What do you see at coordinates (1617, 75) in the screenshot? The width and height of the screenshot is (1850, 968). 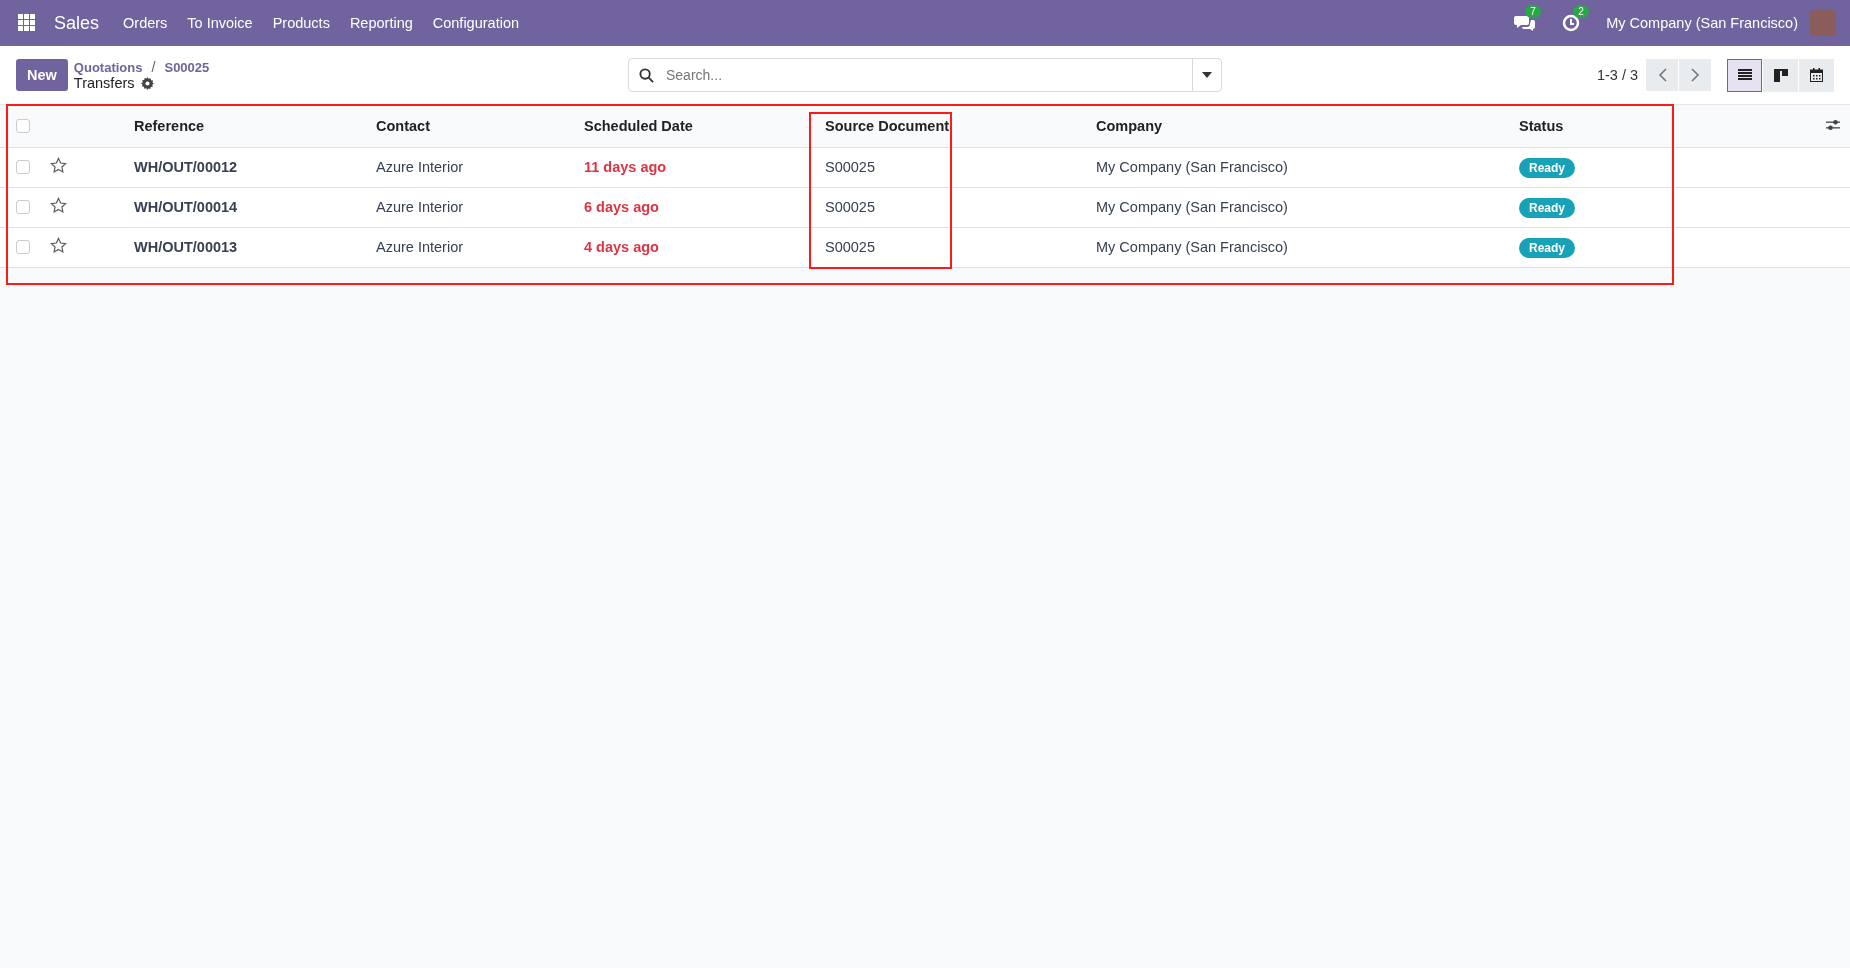 I see `pager-text: 1-3 / 3` at bounding box center [1617, 75].